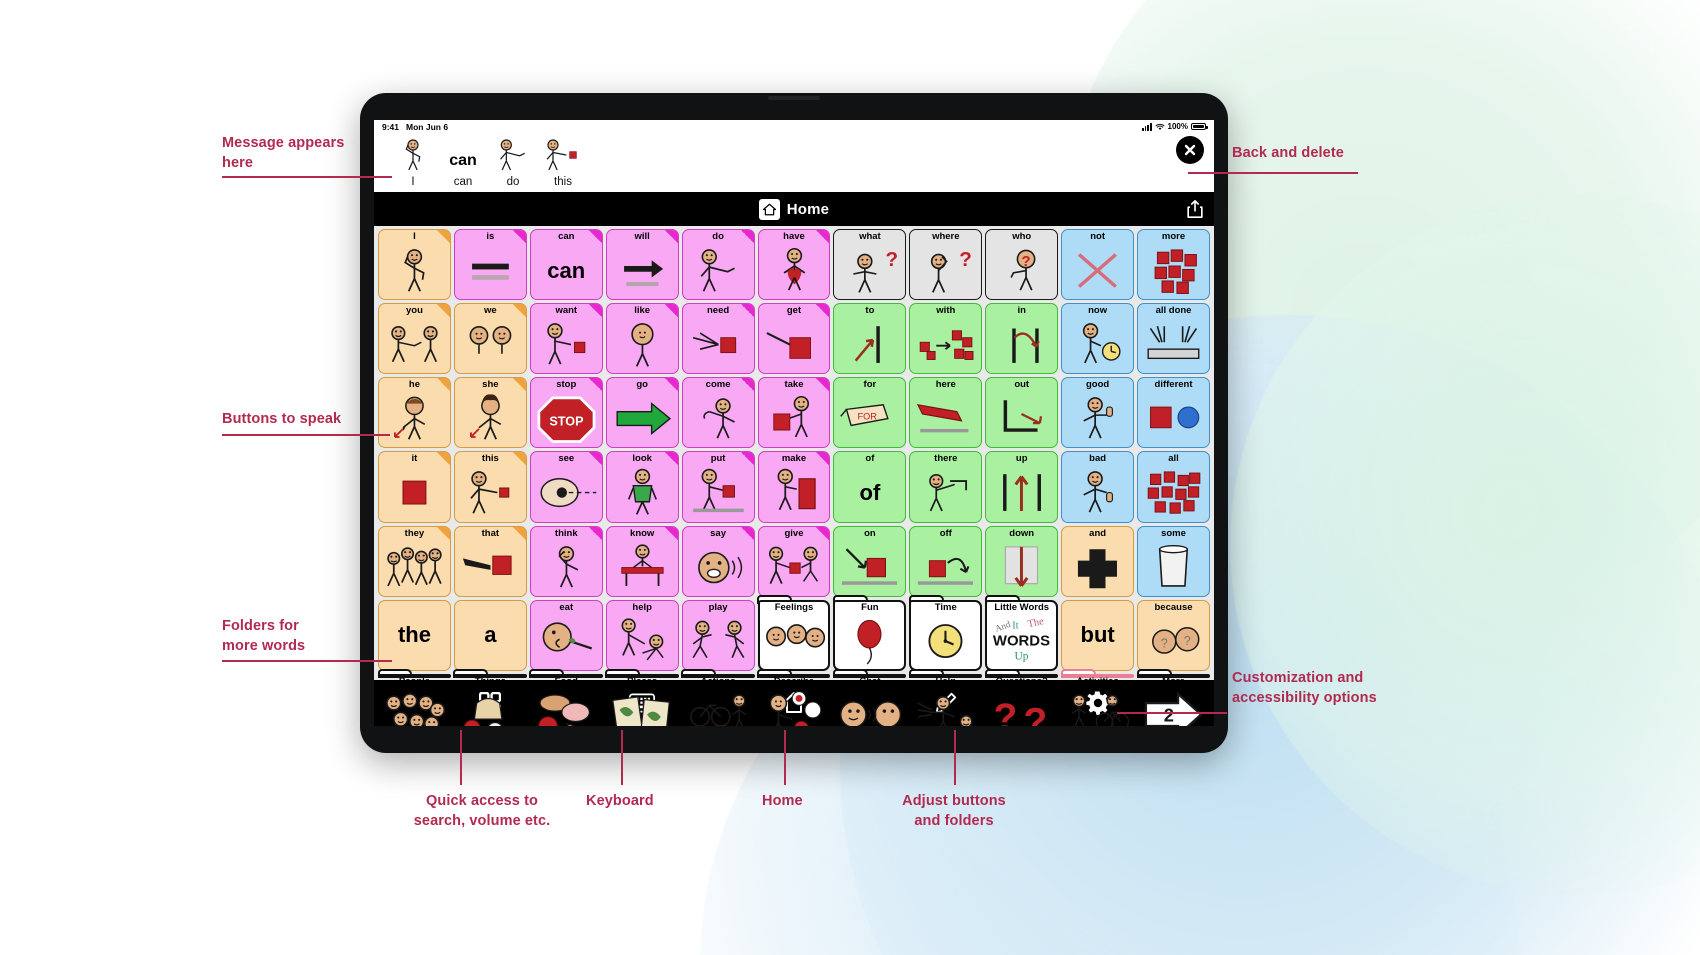 The width and height of the screenshot is (1700, 955). Describe the element at coordinates (642, 635) in the screenshot. I see `speak-button-help: help` at that location.